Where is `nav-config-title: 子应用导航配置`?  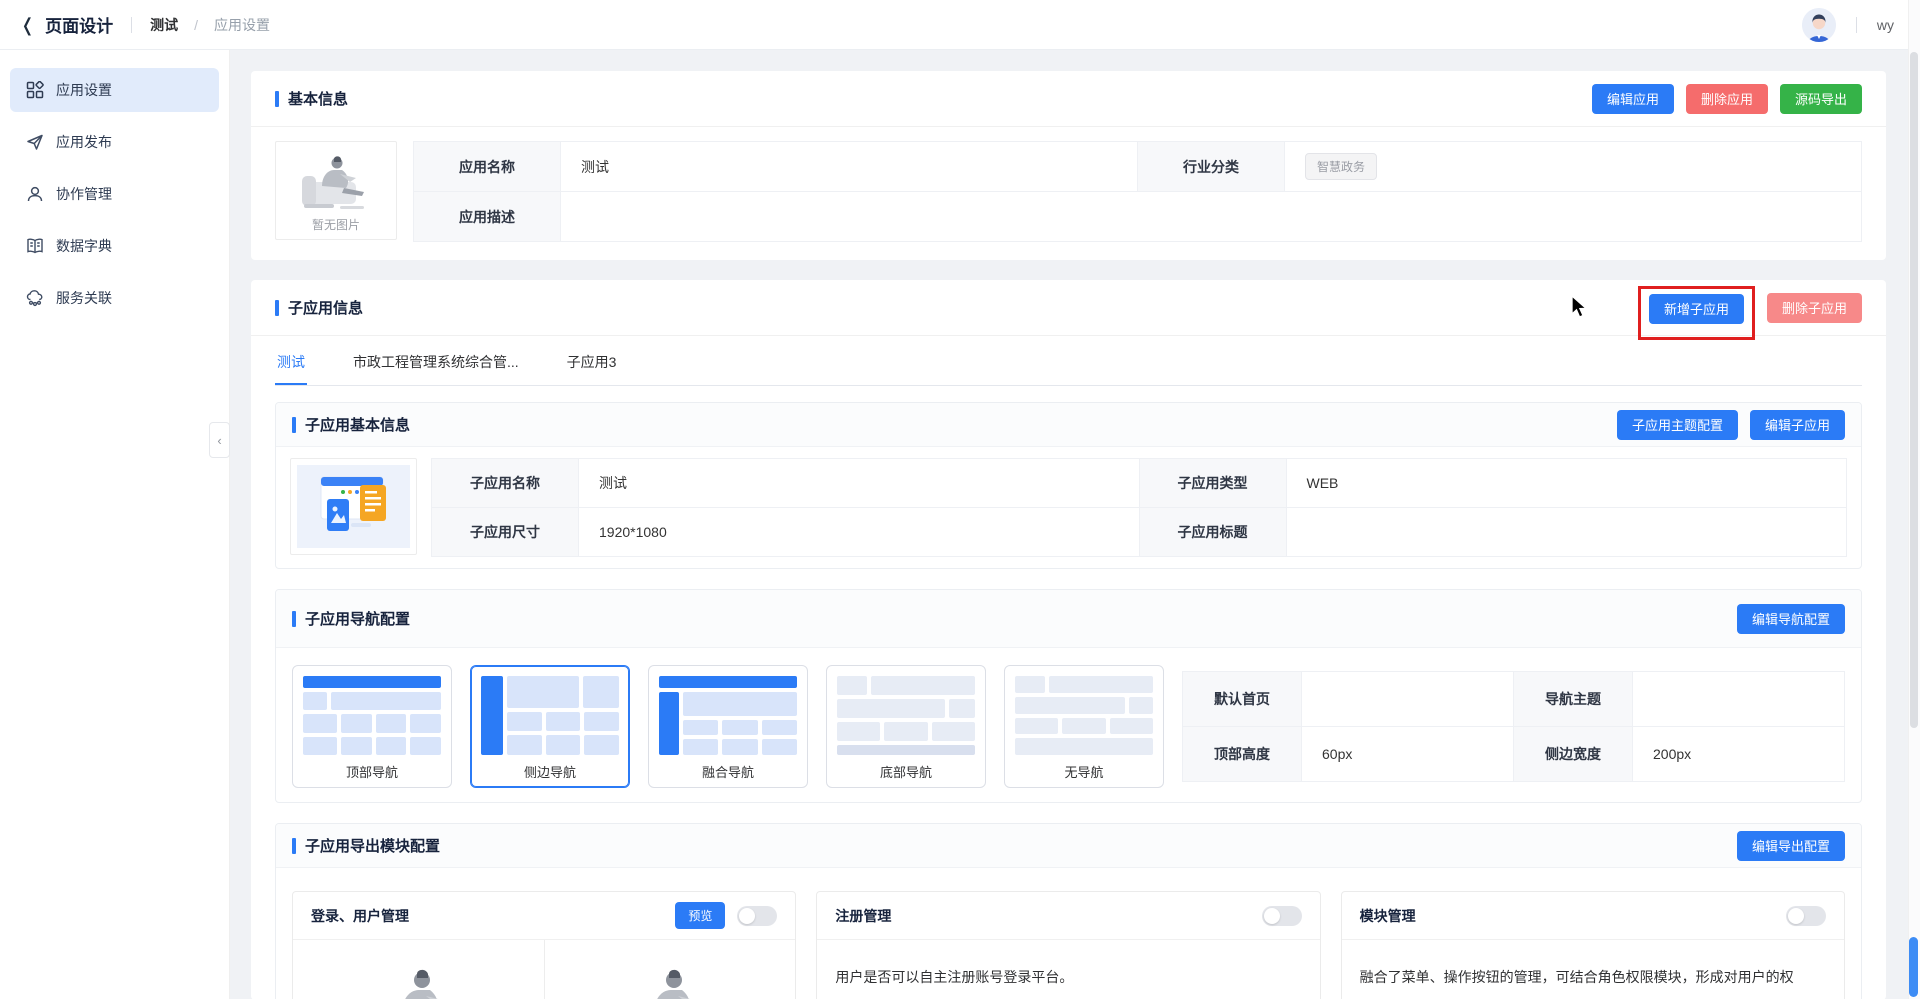 nav-config-title: 子应用导航配置 is located at coordinates (351, 618).